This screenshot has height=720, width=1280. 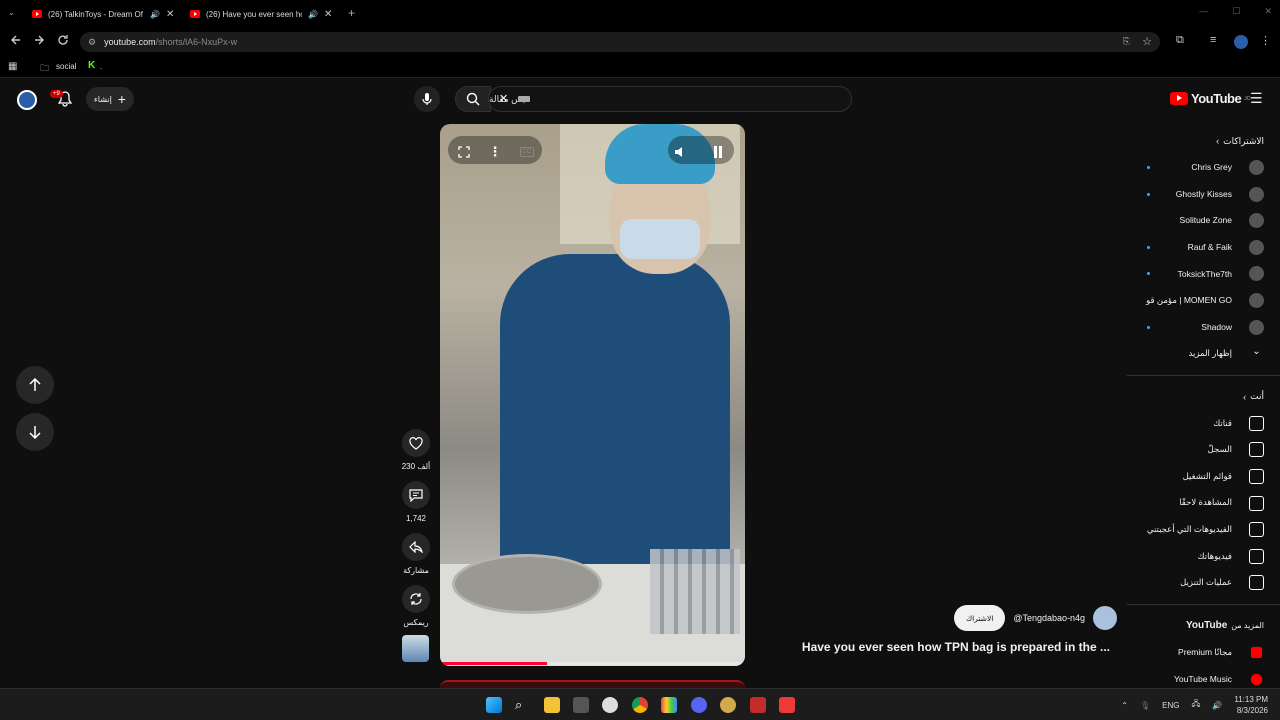 What do you see at coordinates (16, 40) in the screenshot?
I see `back-icon` at bounding box center [16, 40].